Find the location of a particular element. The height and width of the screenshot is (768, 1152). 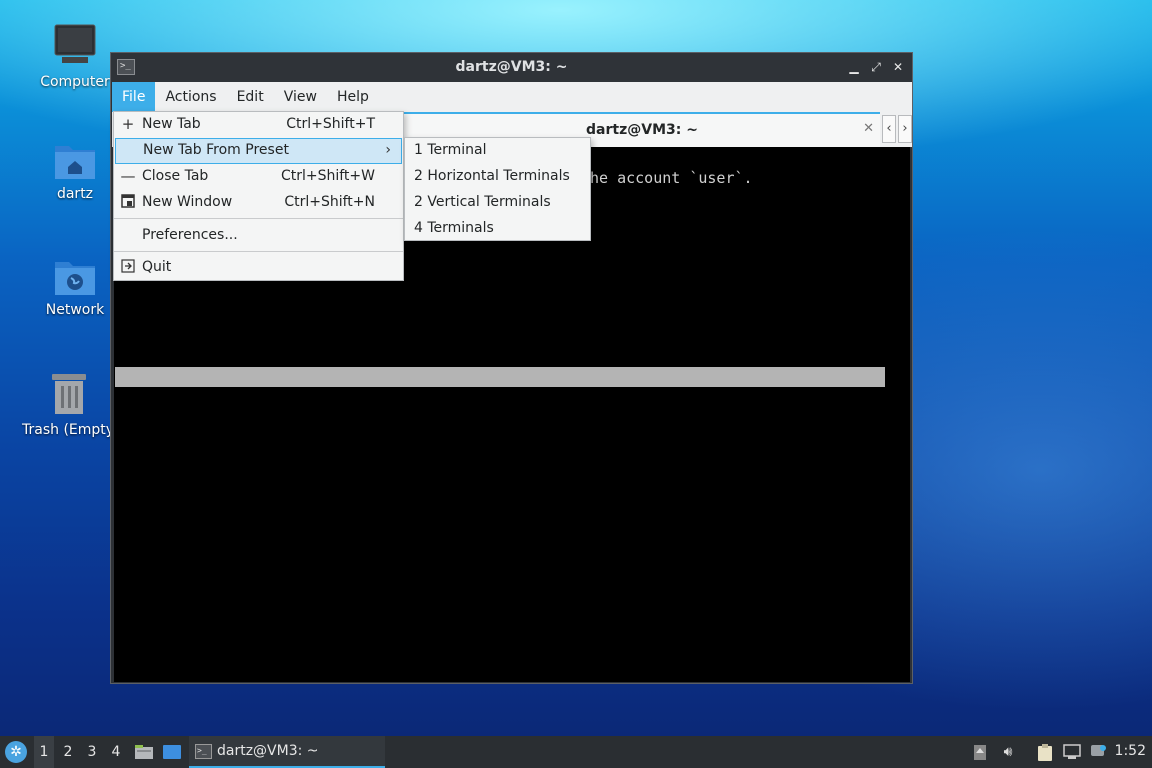

window-title: dartz@VM3: ~ is located at coordinates (511, 67).